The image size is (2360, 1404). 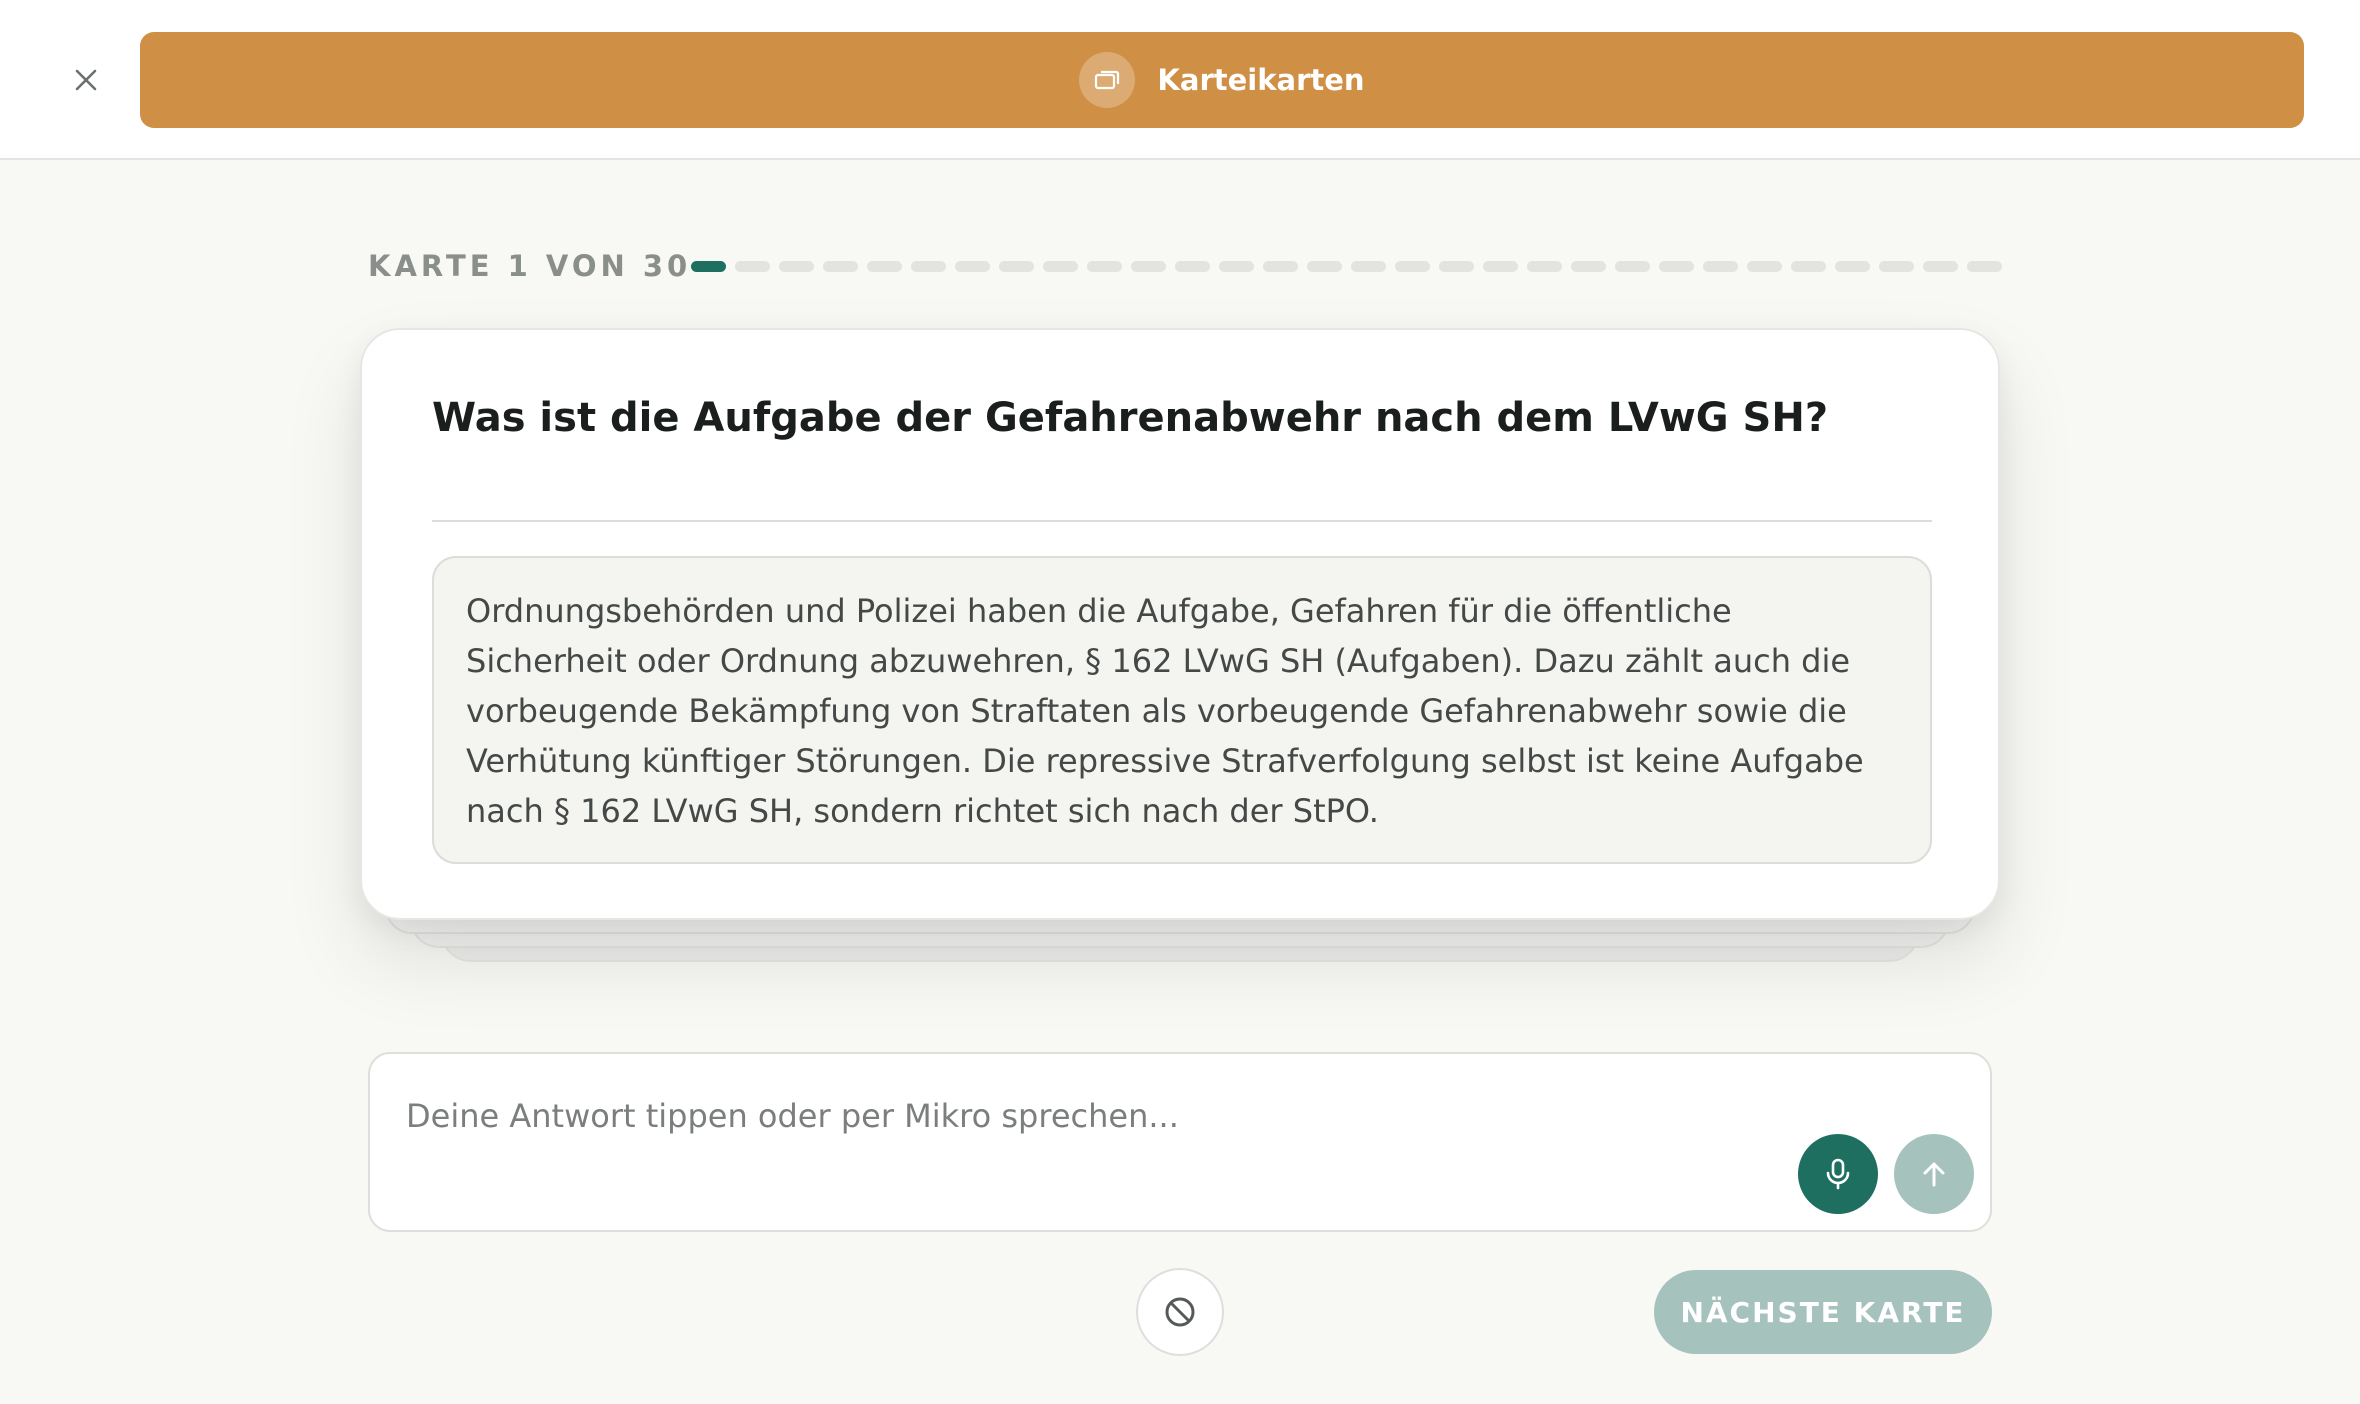 I want to click on microphone-button, so click(x=1838, y=1174).